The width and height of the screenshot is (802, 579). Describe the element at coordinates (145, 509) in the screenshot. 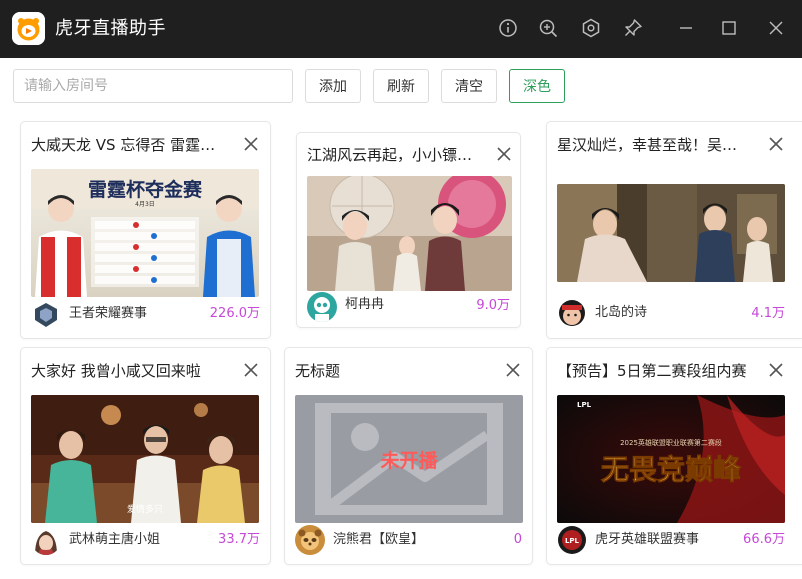

I see `thumb-caption: 爱情多只` at that location.